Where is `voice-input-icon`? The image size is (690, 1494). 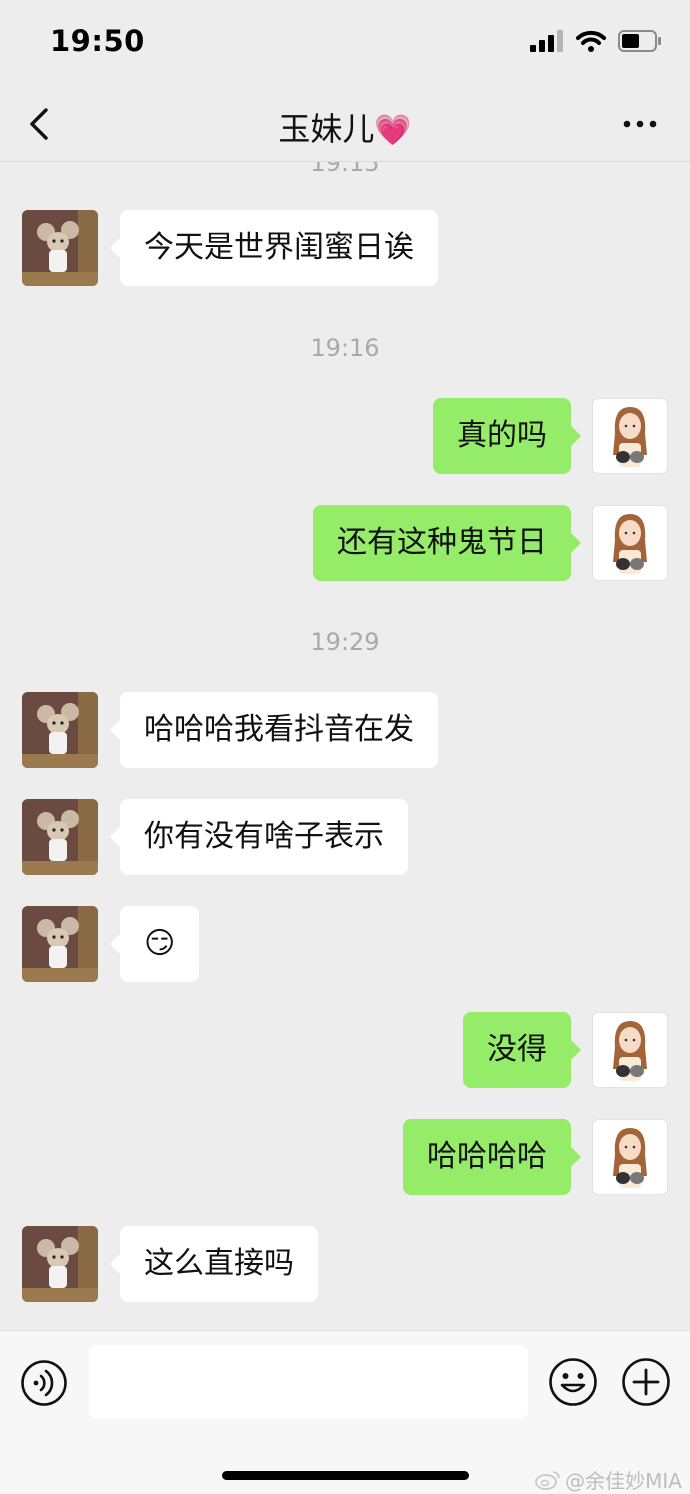
voice-input-icon is located at coordinates (44, 1383).